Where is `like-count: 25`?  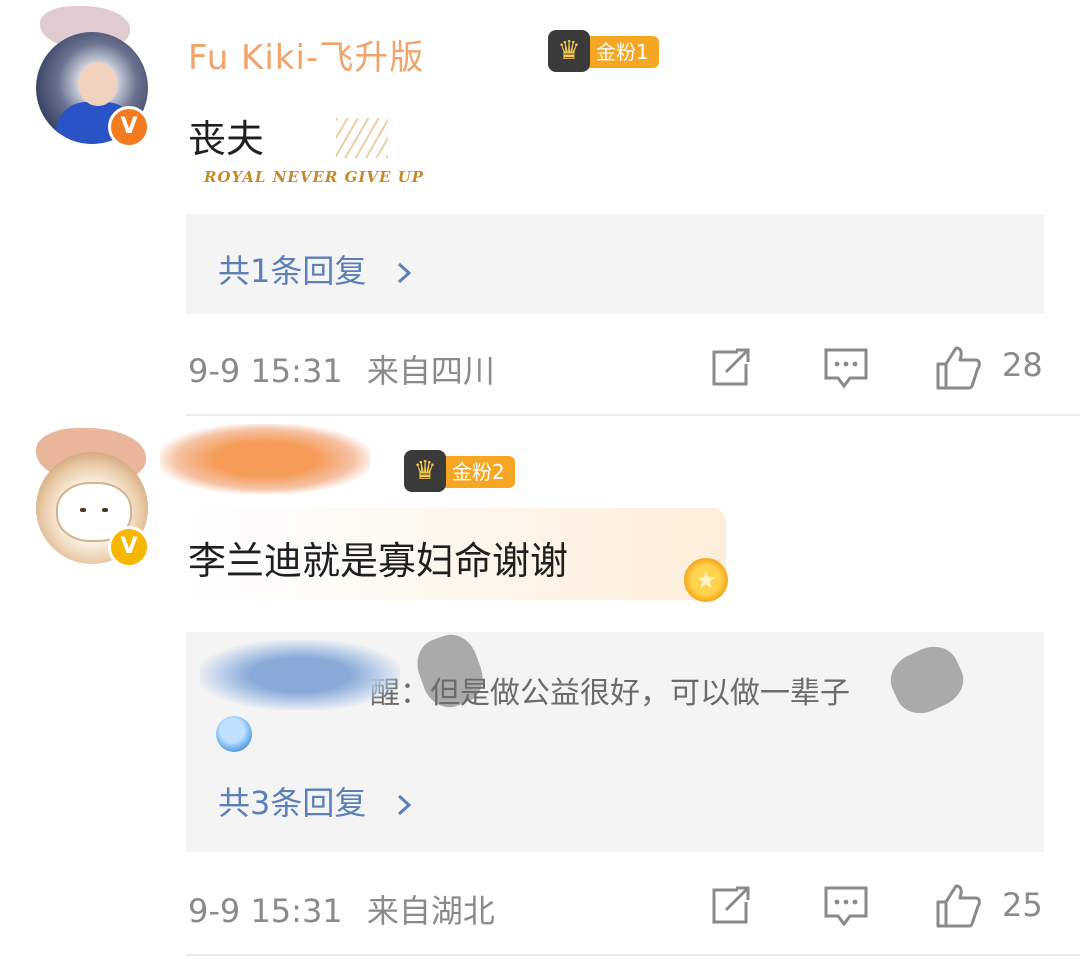
like-count: 25 is located at coordinates (1022, 905).